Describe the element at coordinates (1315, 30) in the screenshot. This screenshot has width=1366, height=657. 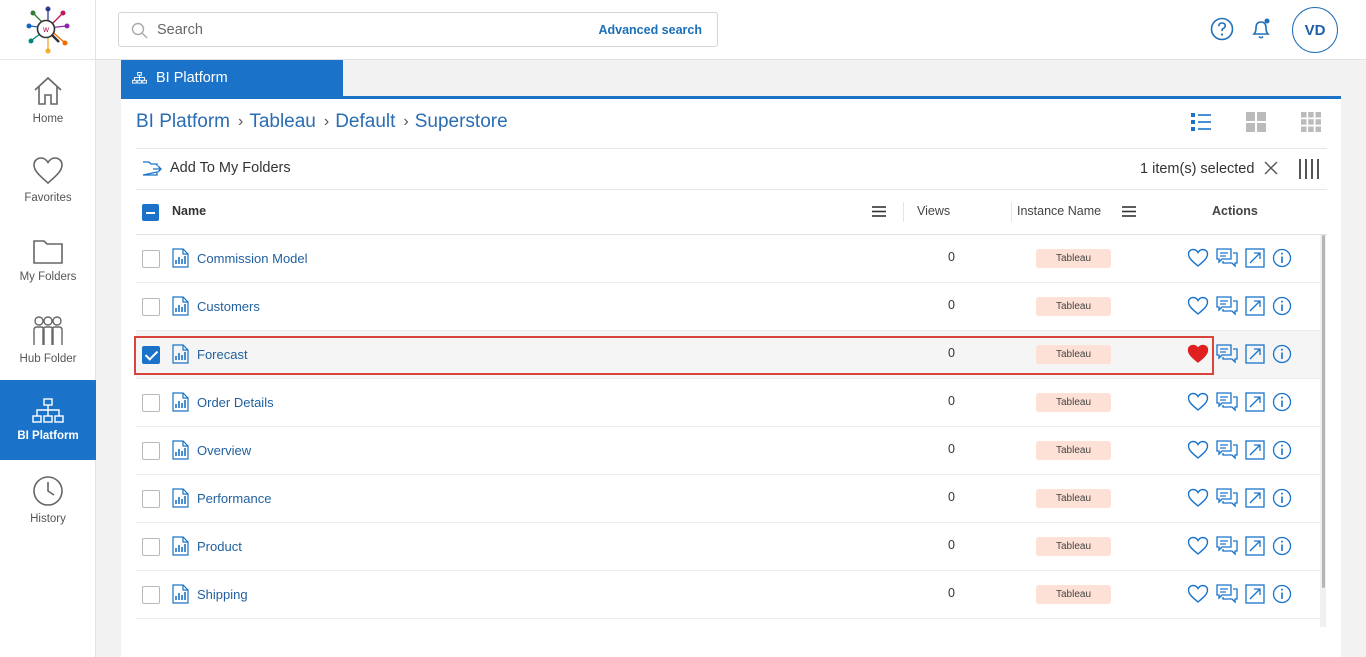
I see `user-avatar: VD` at that location.